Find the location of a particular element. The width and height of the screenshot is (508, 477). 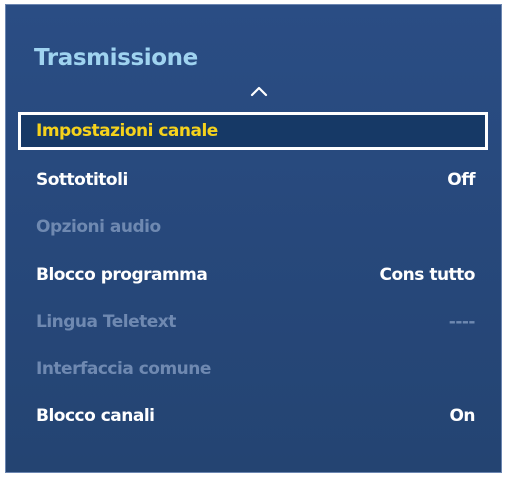

menu-item-sottotitoli: Sottotitoli Off is located at coordinates (253, 180).